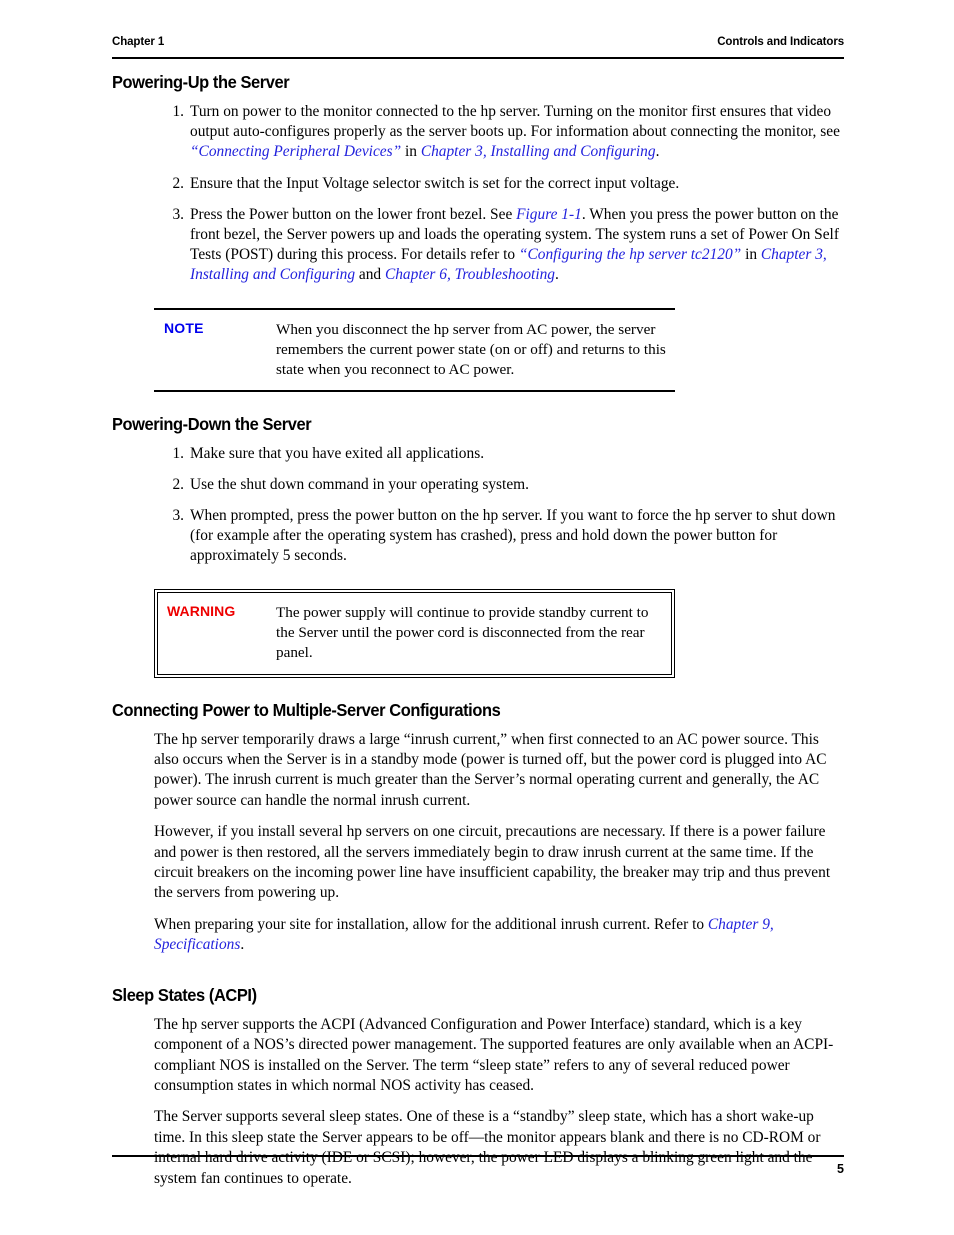 This screenshot has width=954, height=1235. I want to click on header-chapter-label: Chapter 1, so click(138, 42).